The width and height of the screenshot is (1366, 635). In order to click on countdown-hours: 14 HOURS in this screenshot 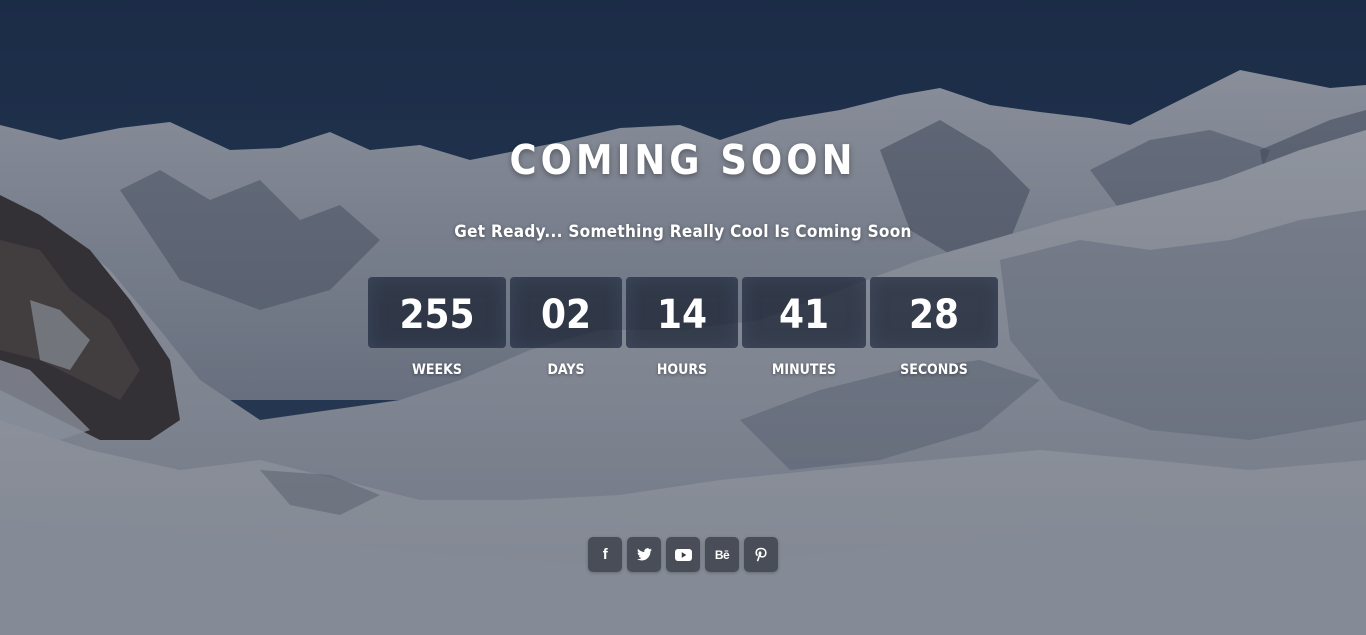, I will do `click(682, 332)`.